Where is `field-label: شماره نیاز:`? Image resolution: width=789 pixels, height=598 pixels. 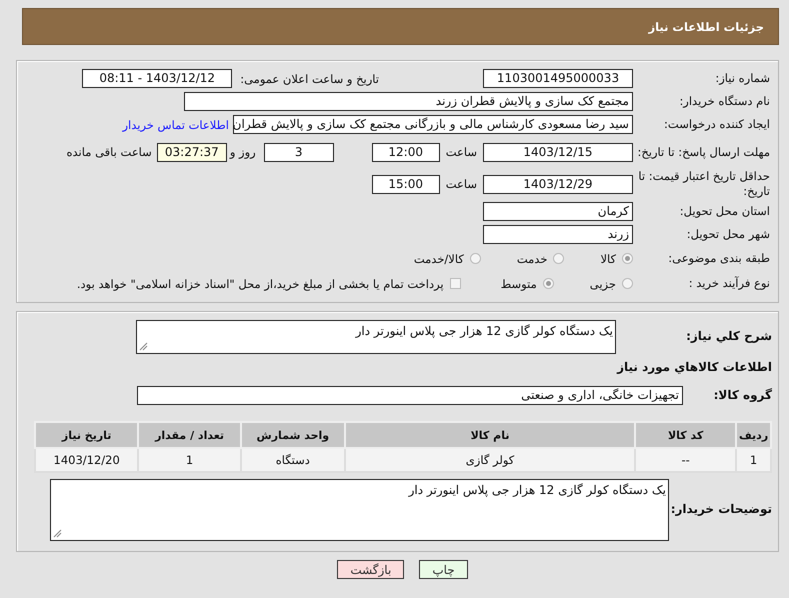 field-label: شماره نیاز: is located at coordinates (742, 78).